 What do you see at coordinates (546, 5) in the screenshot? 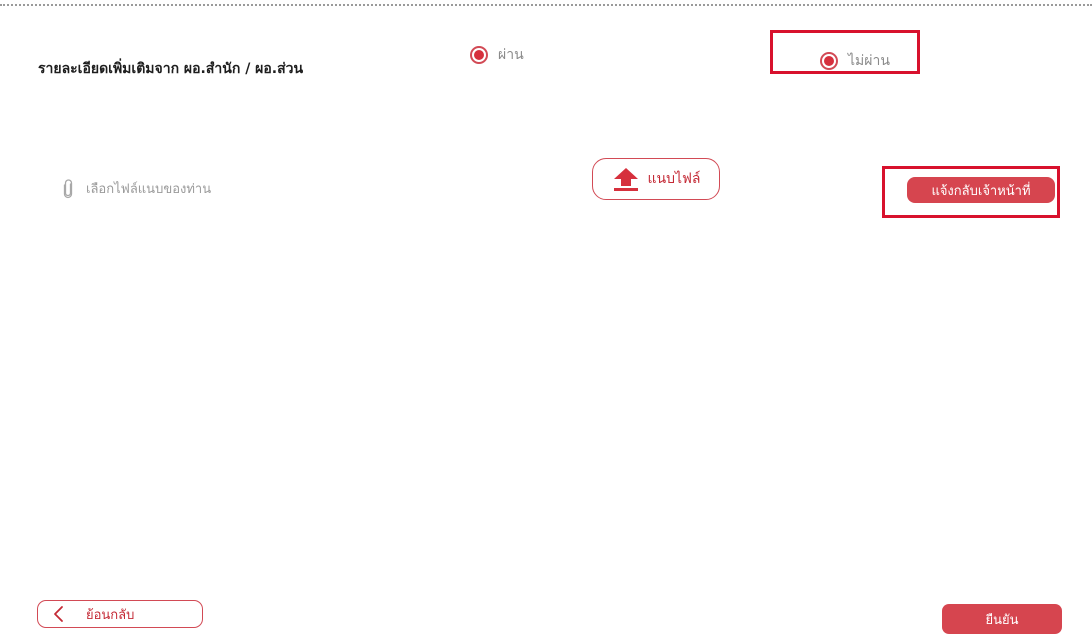
I see `top-divider` at bounding box center [546, 5].